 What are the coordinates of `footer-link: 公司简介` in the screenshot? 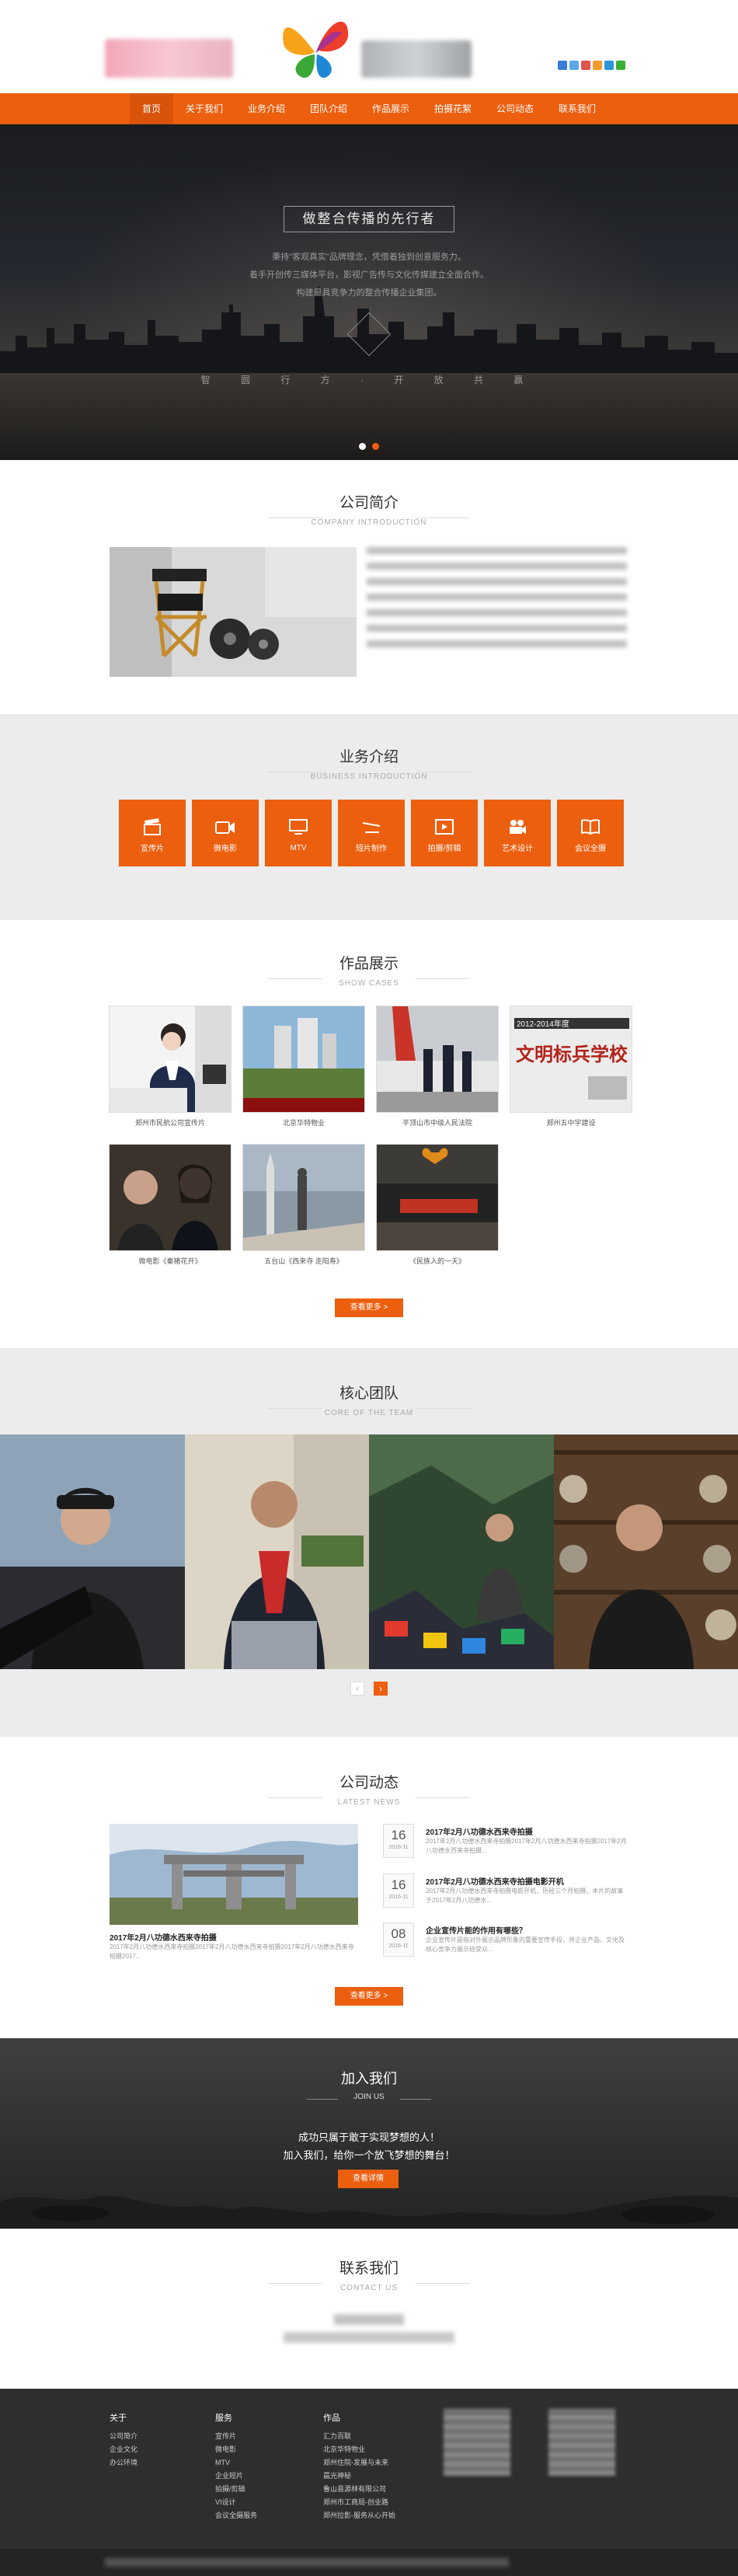 It's located at (124, 2436).